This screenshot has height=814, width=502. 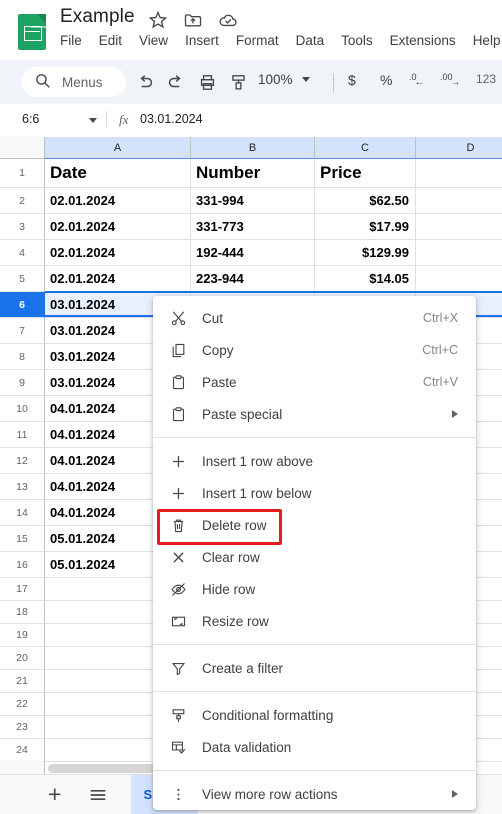 I want to click on row-header-11: 11, so click(x=22, y=435).